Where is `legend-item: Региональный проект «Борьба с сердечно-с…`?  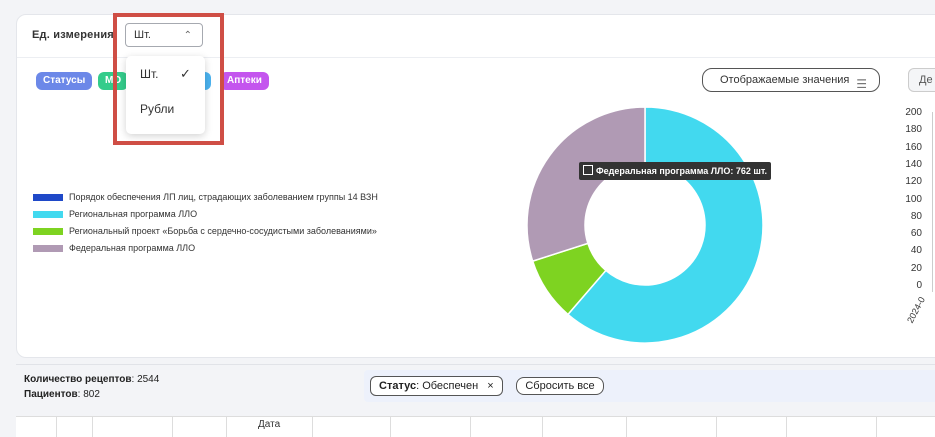 legend-item: Региональный проект «Борьба с сердечно-с… is located at coordinates (205, 231).